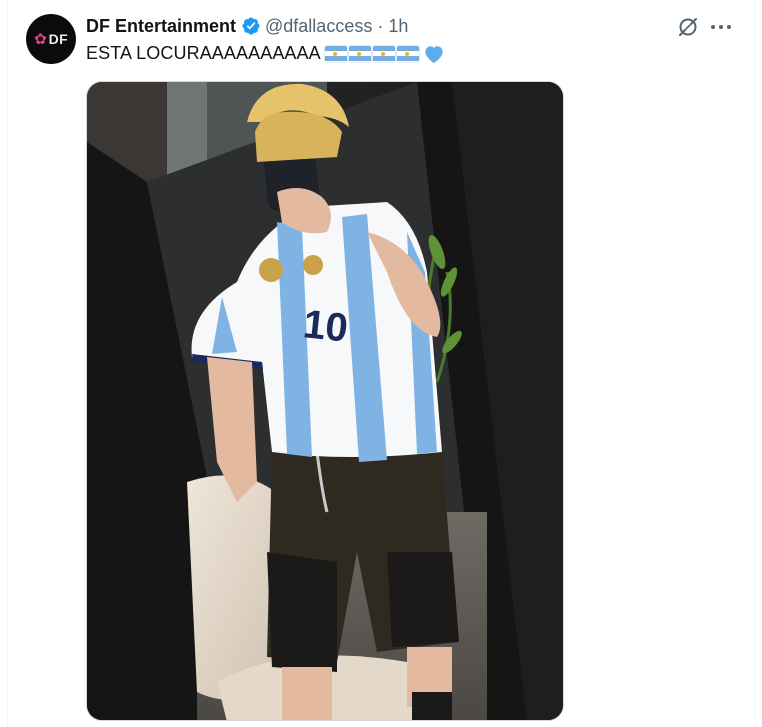 The height and width of the screenshot is (727, 762). I want to click on tweet-header: DF Entertainment @dfallaccess · 1h, so click(247, 26).